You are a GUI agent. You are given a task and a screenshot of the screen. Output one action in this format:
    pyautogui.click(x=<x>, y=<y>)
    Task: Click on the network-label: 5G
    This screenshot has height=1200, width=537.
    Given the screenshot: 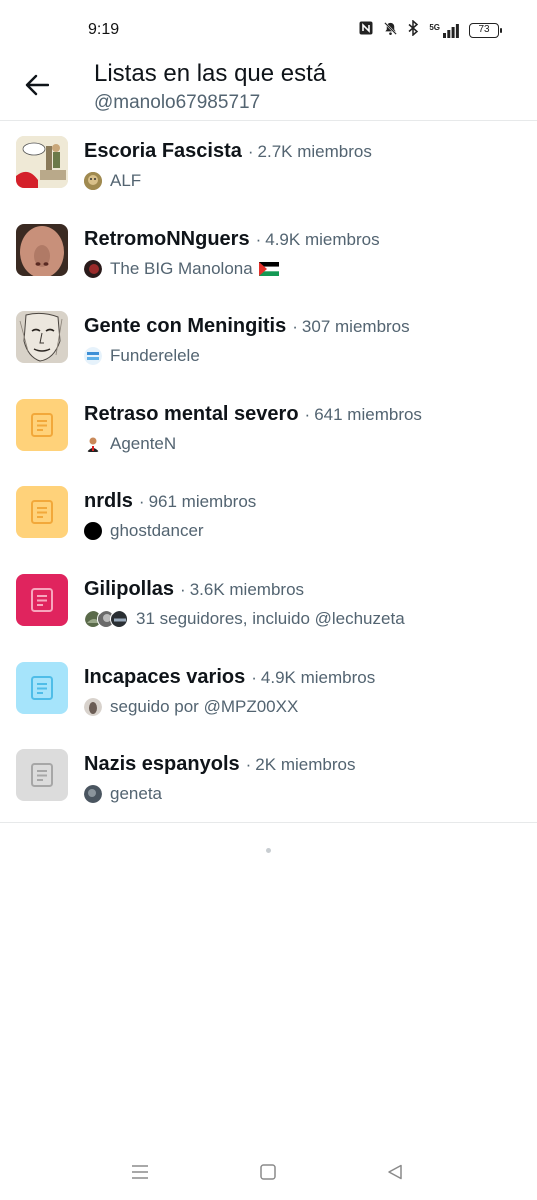 What is the action you would take?
    pyautogui.click(x=434, y=27)
    